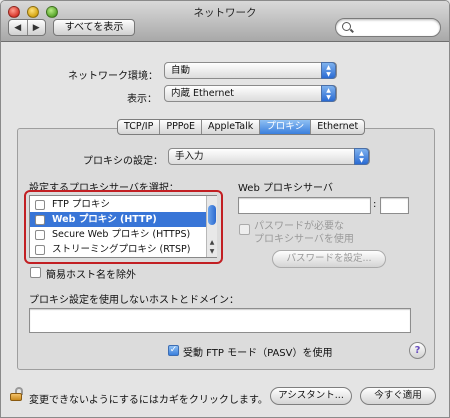 This screenshot has height=418, width=450. What do you see at coordinates (123, 161) in the screenshot?
I see `proxy-settings-label: プロキシの設定：` at bounding box center [123, 161].